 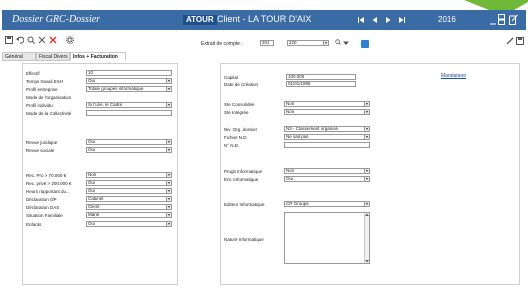 What do you see at coordinates (367, 215) in the screenshot?
I see `scroll-up-icon` at bounding box center [367, 215].